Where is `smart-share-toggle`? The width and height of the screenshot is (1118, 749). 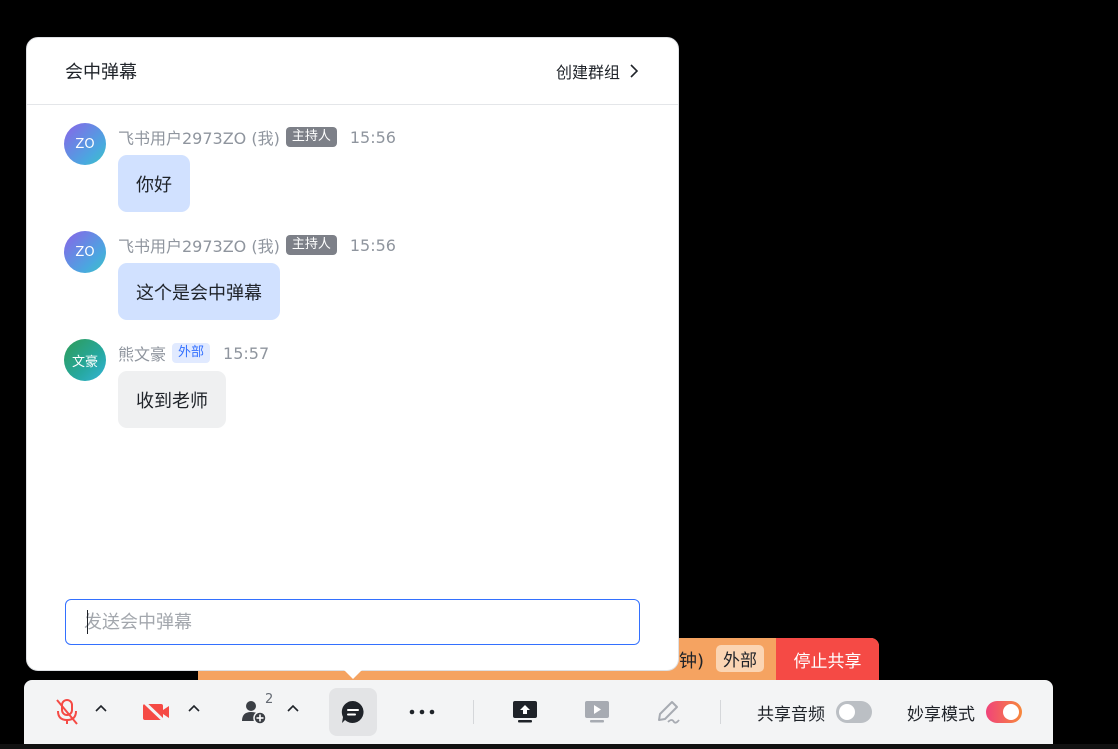
smart-share-toggle is located at coordinates (1004, 712).